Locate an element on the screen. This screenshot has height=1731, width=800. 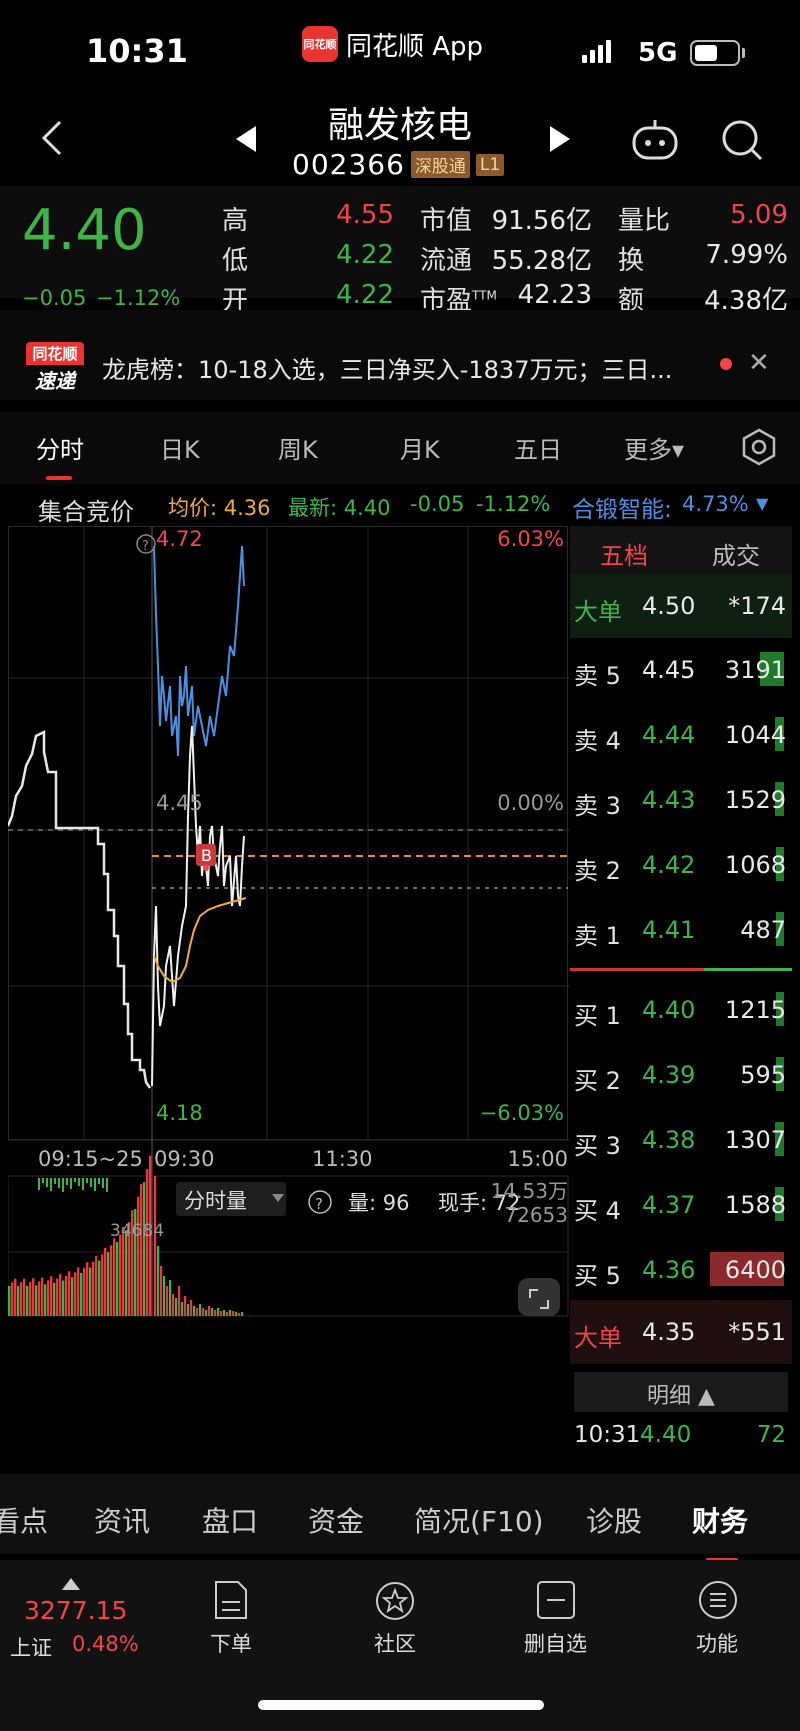
pe-value: 42.23 is located at coordinates (554, 295).